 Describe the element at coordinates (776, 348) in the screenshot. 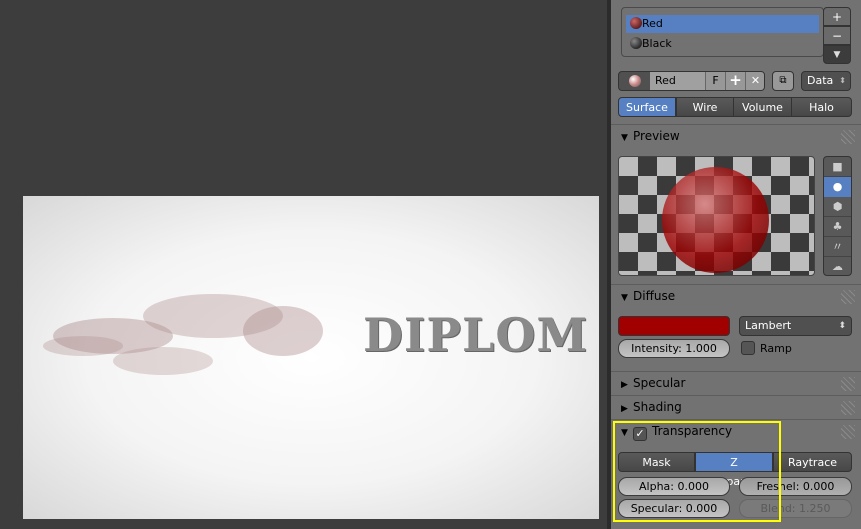

I see `ramp-label: Ramp` at that location.